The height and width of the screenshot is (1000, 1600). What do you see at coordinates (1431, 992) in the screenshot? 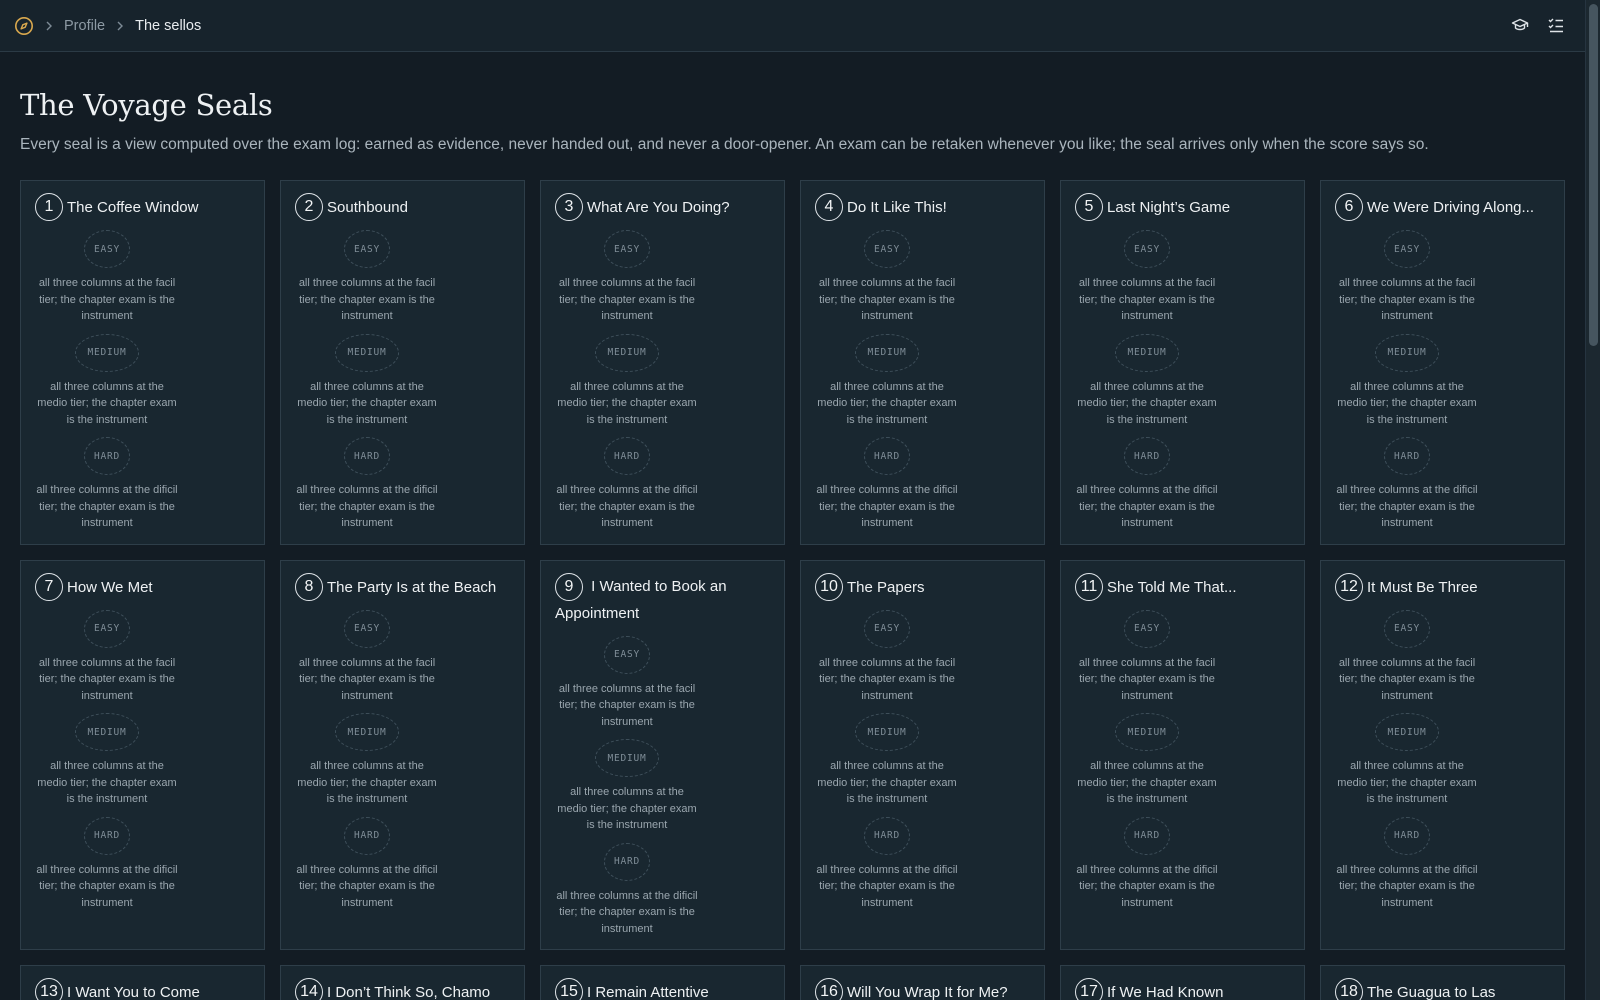
I see `chapter-title: The Guagua to Las` at bounding box center [1431, 992].